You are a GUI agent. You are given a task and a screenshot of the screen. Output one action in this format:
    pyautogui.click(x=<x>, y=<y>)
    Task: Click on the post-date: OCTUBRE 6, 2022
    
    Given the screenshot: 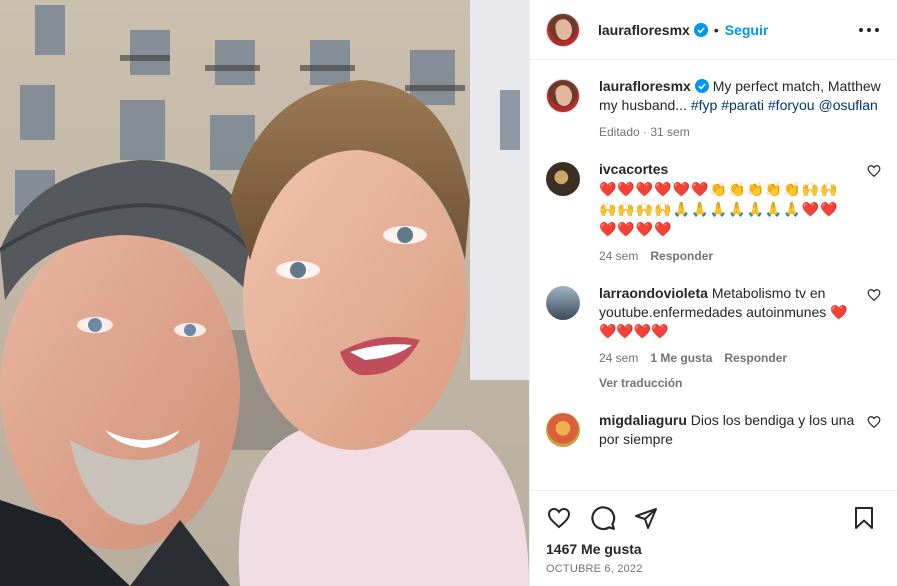 What is the action you would take?
    pyautogui.click(x=713, y=569)
    